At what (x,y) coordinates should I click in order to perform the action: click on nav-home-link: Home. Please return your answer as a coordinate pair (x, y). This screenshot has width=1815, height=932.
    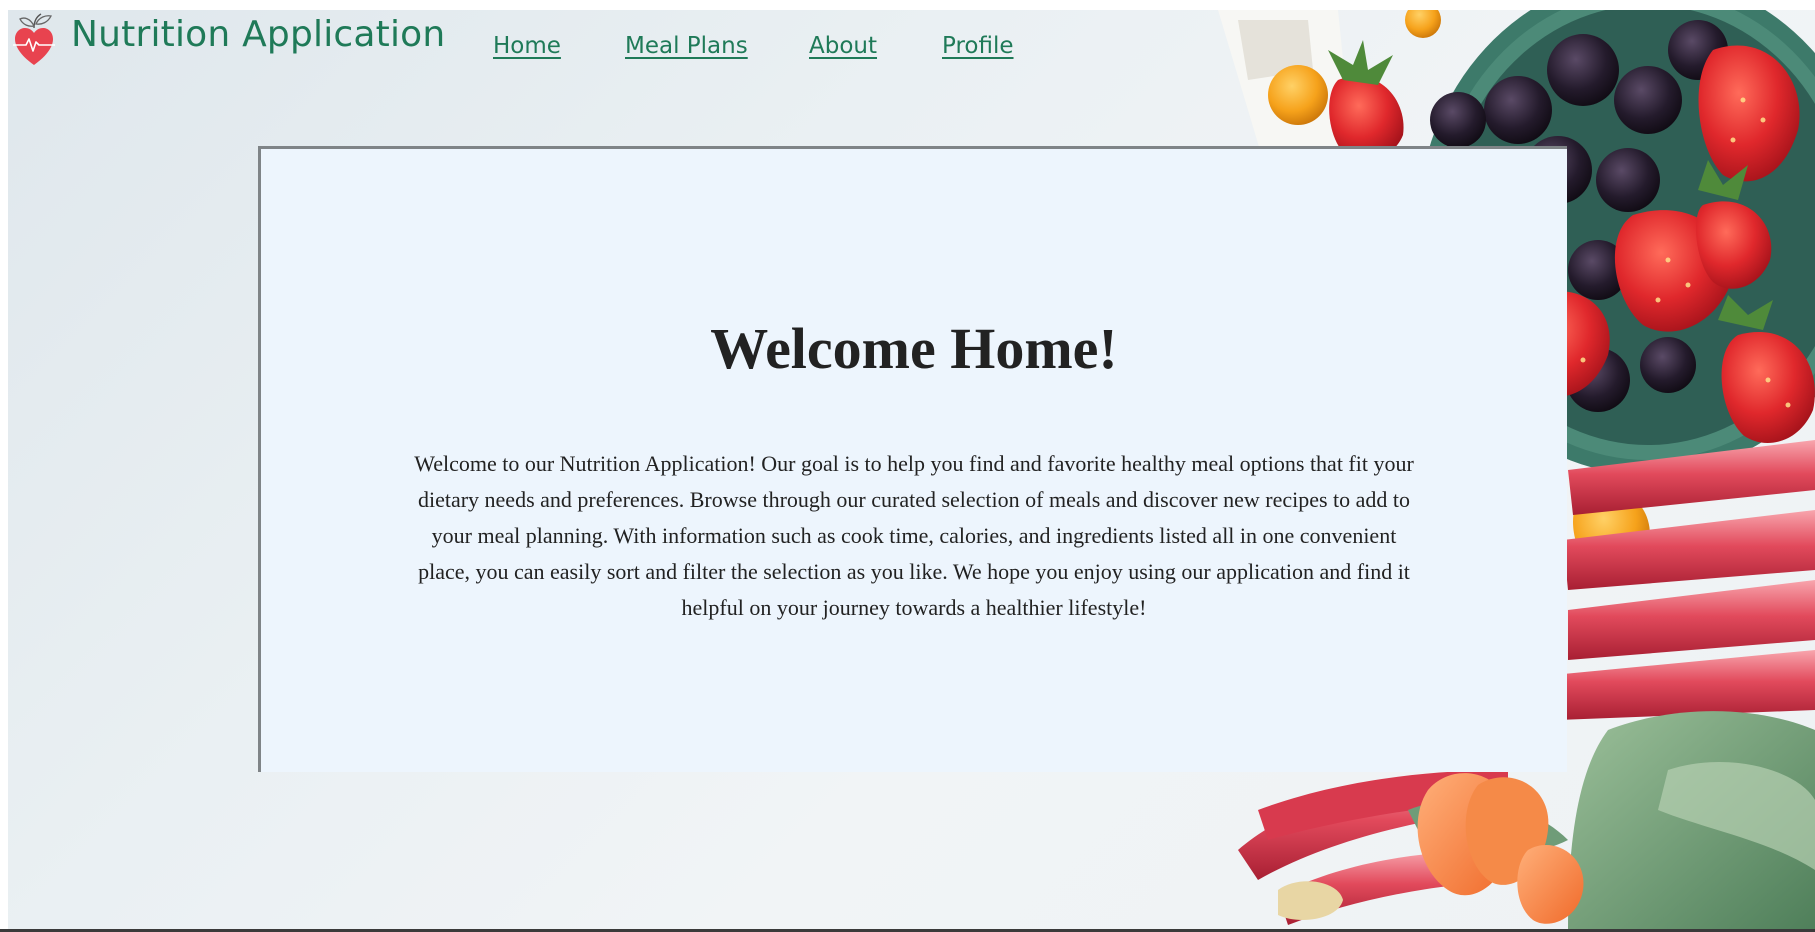
    Looking at the image, I should click on (527, 46).